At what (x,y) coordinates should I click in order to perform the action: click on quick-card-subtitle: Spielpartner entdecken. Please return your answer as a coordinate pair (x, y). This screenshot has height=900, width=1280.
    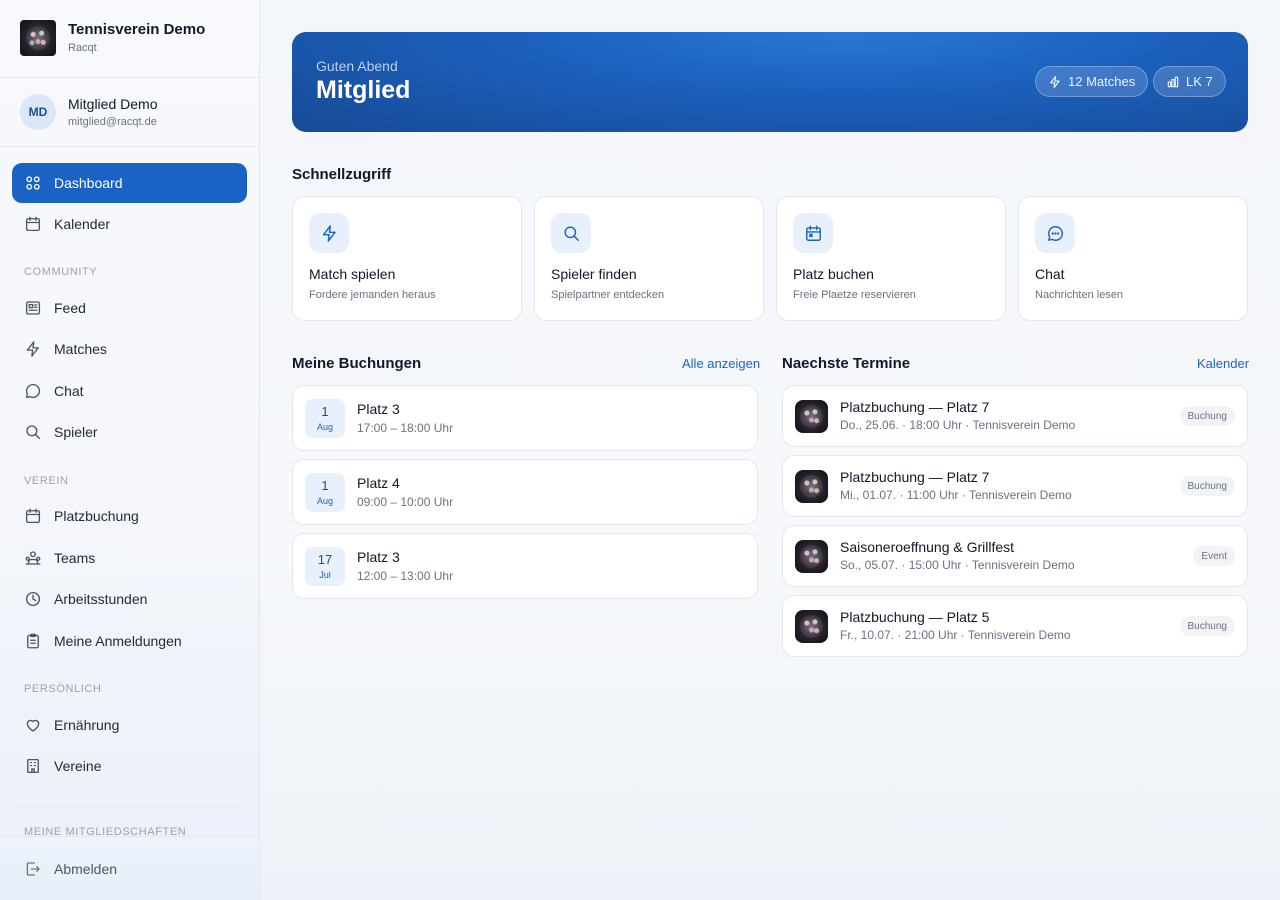
    Looking at the image, I should click on (608, 295).